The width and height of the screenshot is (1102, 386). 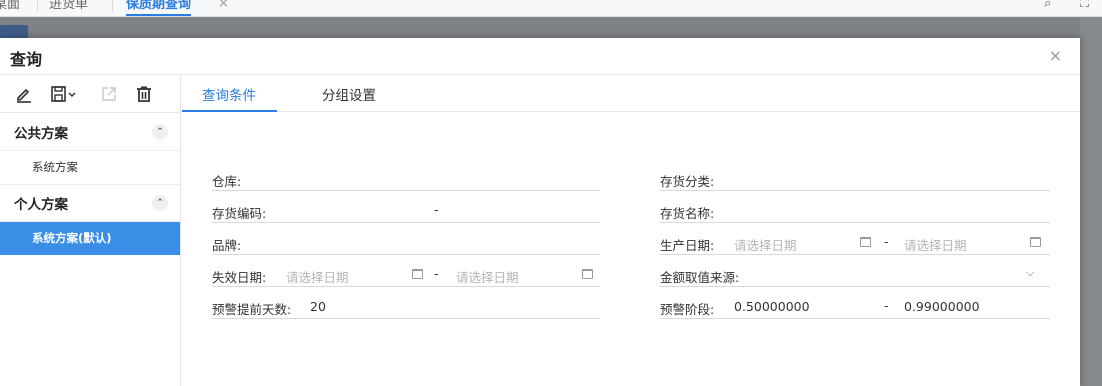 What do you see at coordinates (318, 306) in the screenshot?
I see `warning-days-value: 20` at bounding box center [318, 306].